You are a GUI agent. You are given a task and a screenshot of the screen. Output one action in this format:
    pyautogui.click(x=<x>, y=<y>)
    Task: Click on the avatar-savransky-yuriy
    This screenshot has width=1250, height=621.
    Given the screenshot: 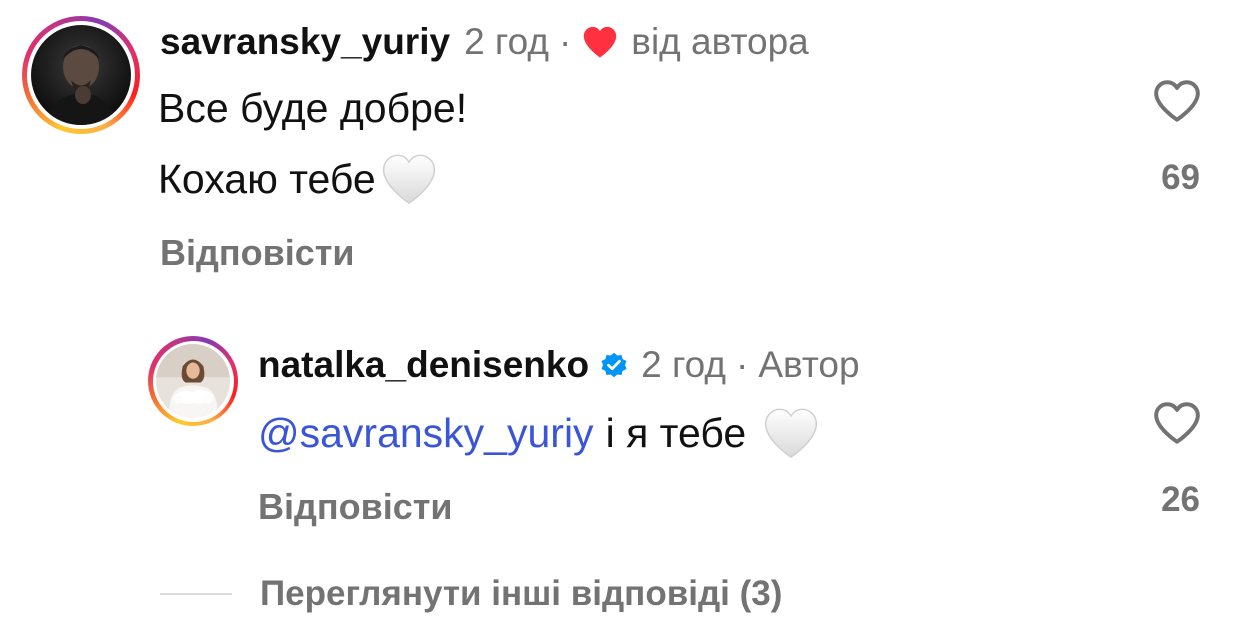 What is the action you would take?
    pyautogui.click(x=81, y=75)
    